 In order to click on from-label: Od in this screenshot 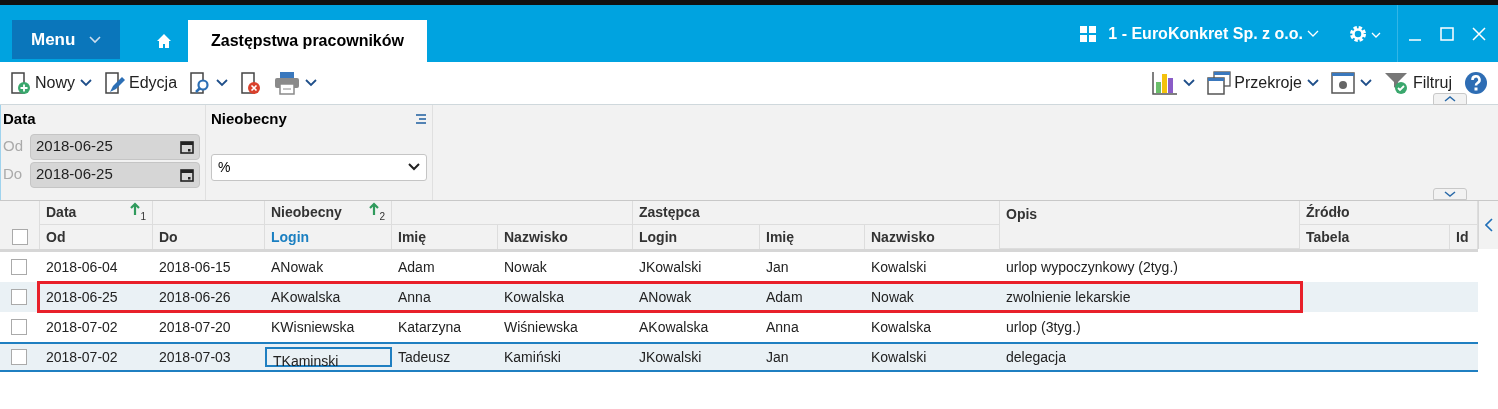, I will do `click(13, 146)`.